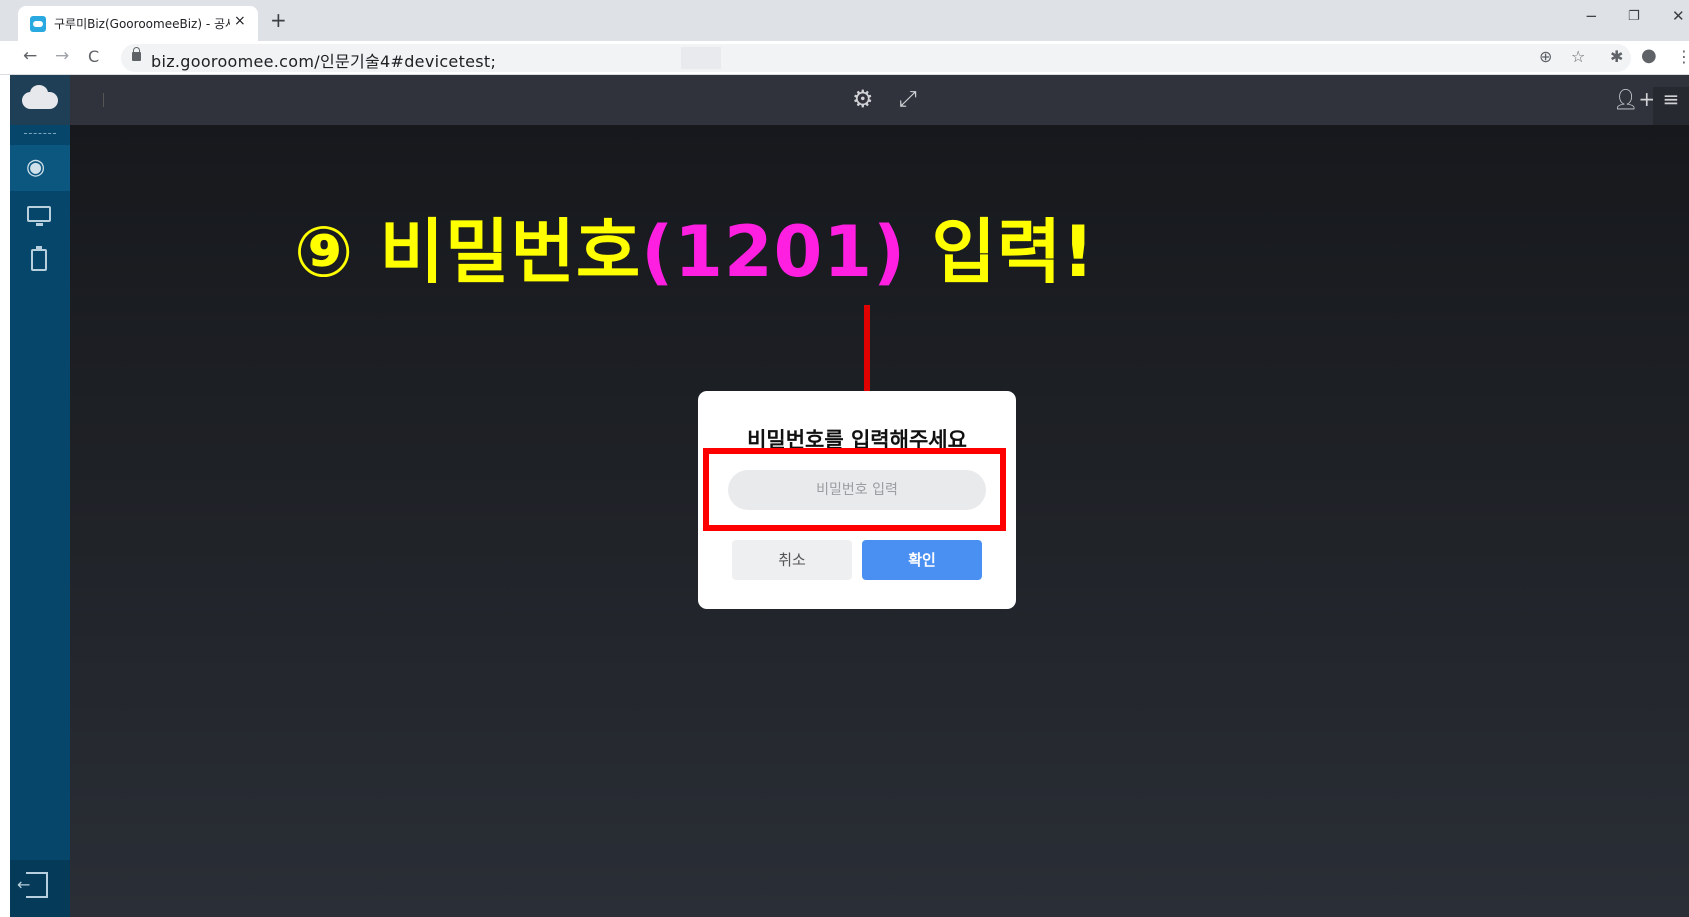 The height and width of the screenshot is (917, 1689). Describe the element at coordinates (240, 21) in the screenshot. I see `tab-close-icon: ×` at that location.